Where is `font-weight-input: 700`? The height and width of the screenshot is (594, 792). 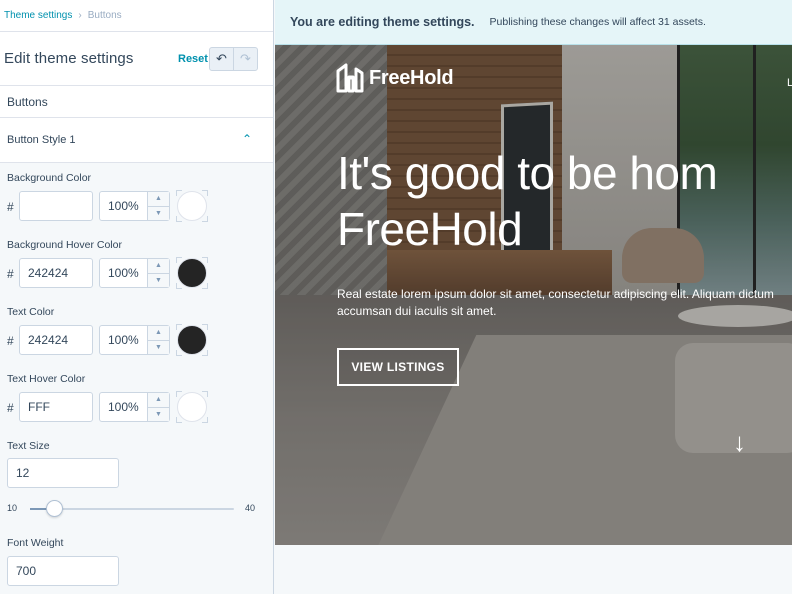
font-weight-input: 700 is located at coordinates (63, 571).